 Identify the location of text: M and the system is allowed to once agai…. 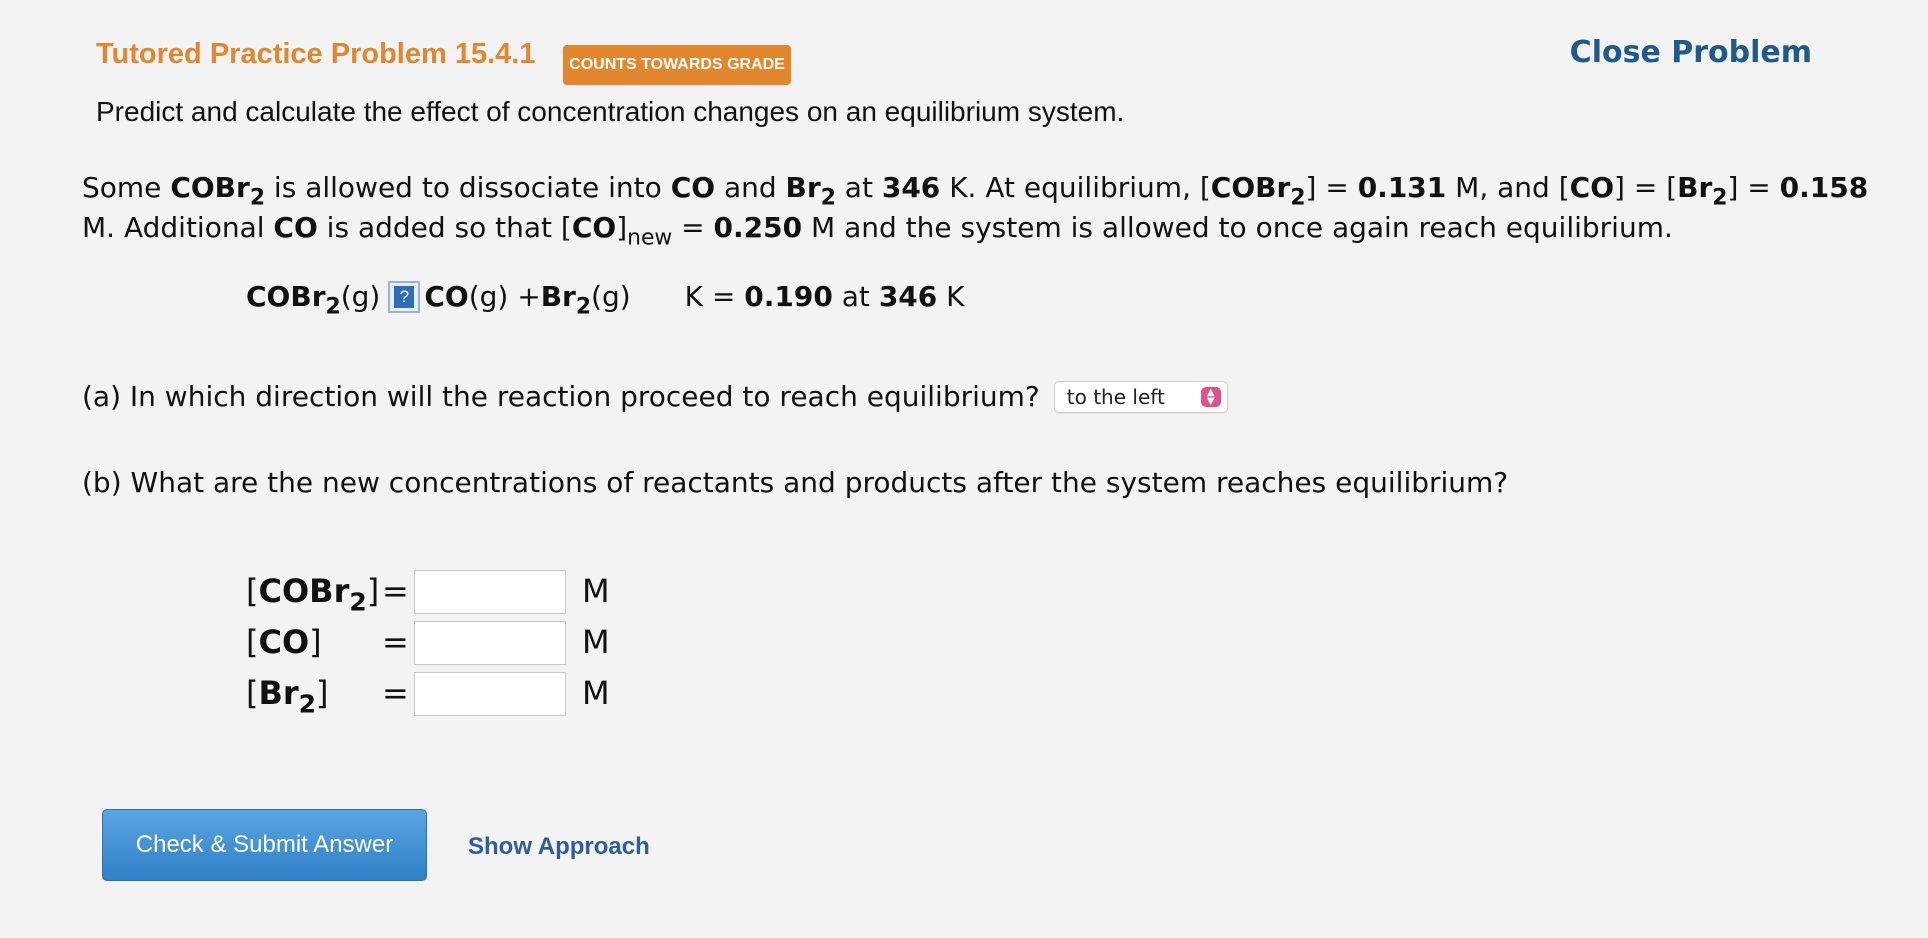
(1237, 227).